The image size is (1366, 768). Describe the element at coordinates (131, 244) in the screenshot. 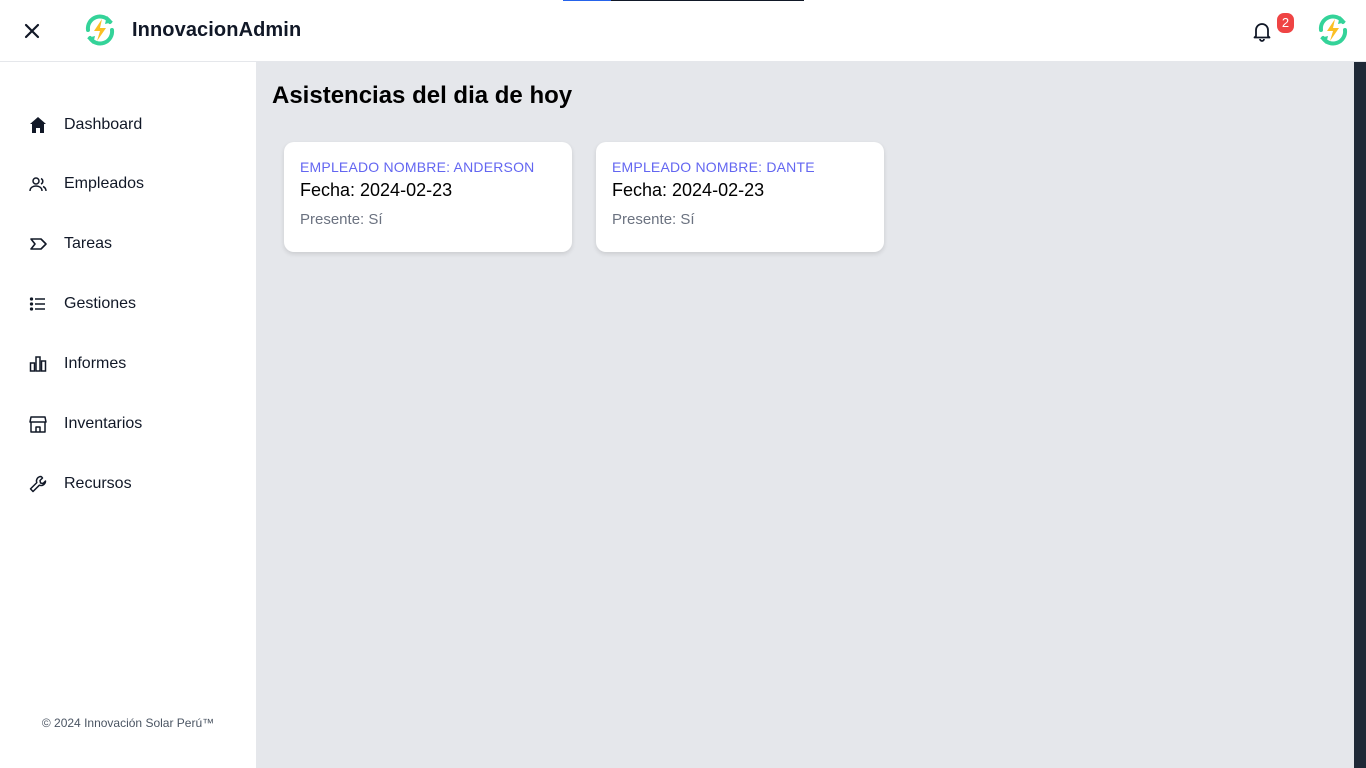

I see `sidebar-item-tareas: Tareas` at that location.